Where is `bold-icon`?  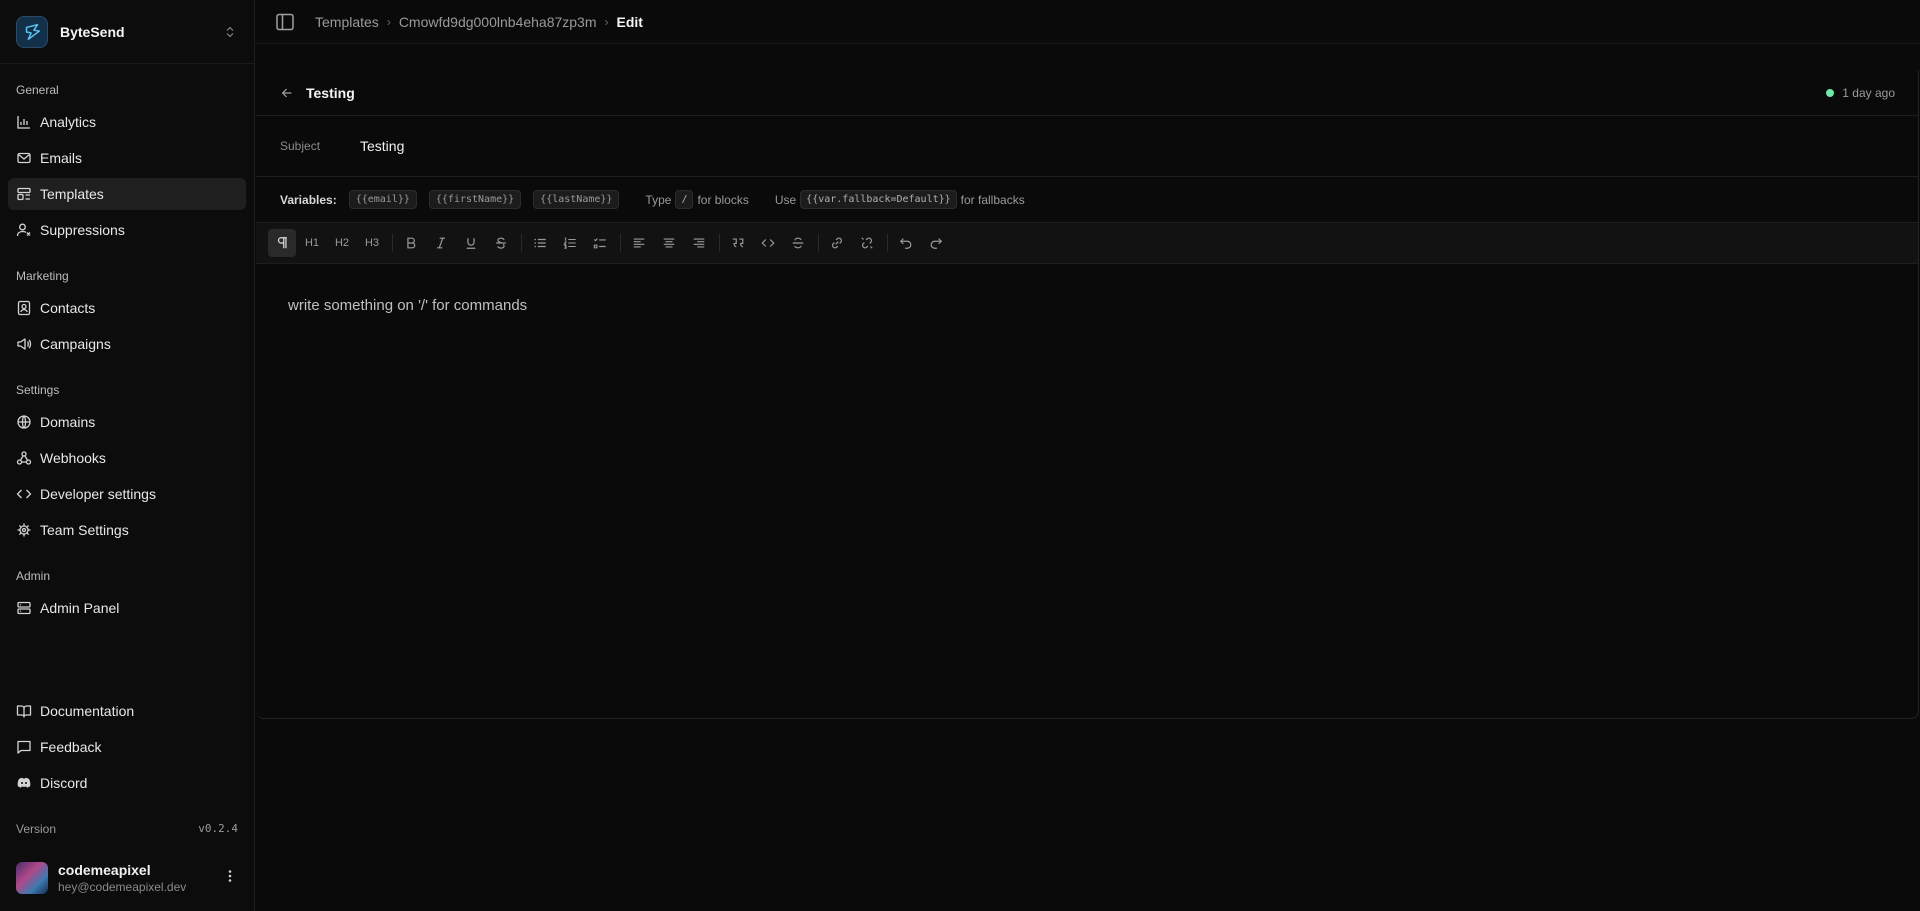 bold-icon is located at coordinates (411, 243).